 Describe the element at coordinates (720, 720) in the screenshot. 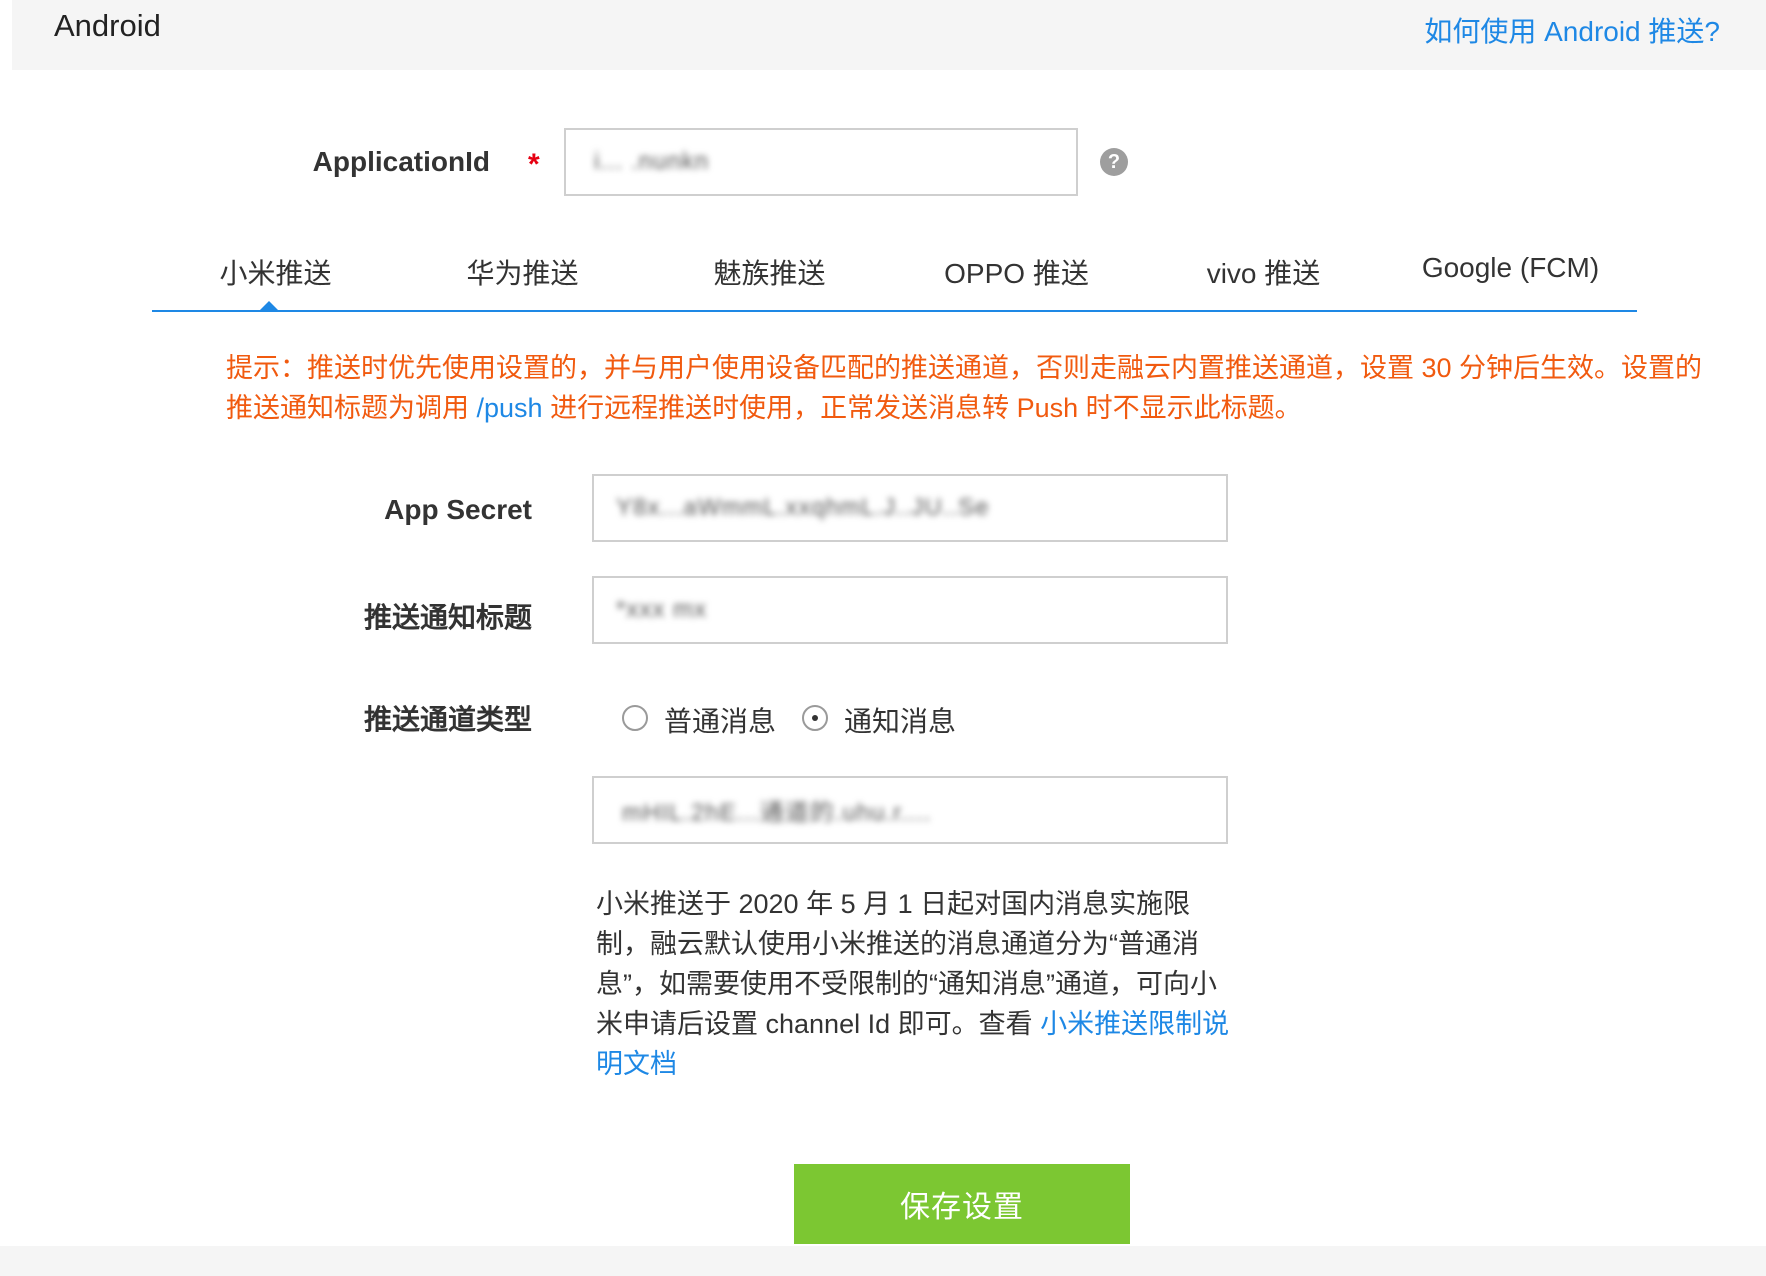

I see `radio-normal-message-label: 普通消息` at that location.